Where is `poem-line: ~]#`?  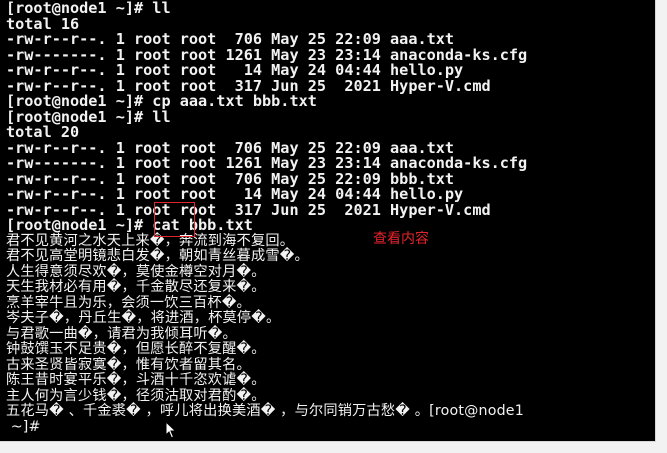 poem-line: ~]# is located at coordinates (26, 426).